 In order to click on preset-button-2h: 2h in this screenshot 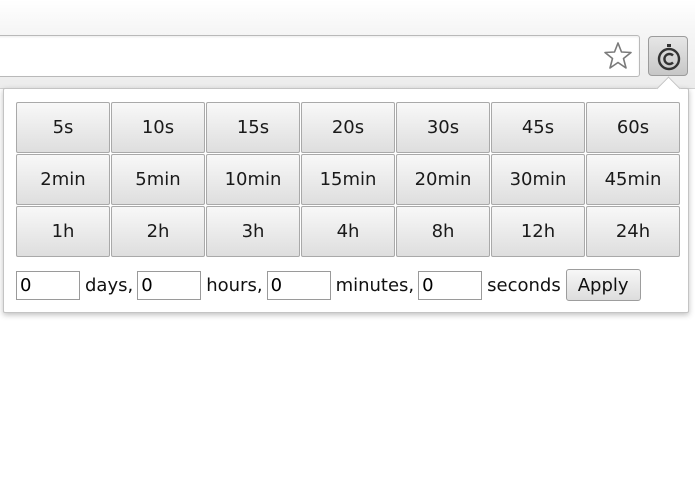, I will do `click(158, 231)`.